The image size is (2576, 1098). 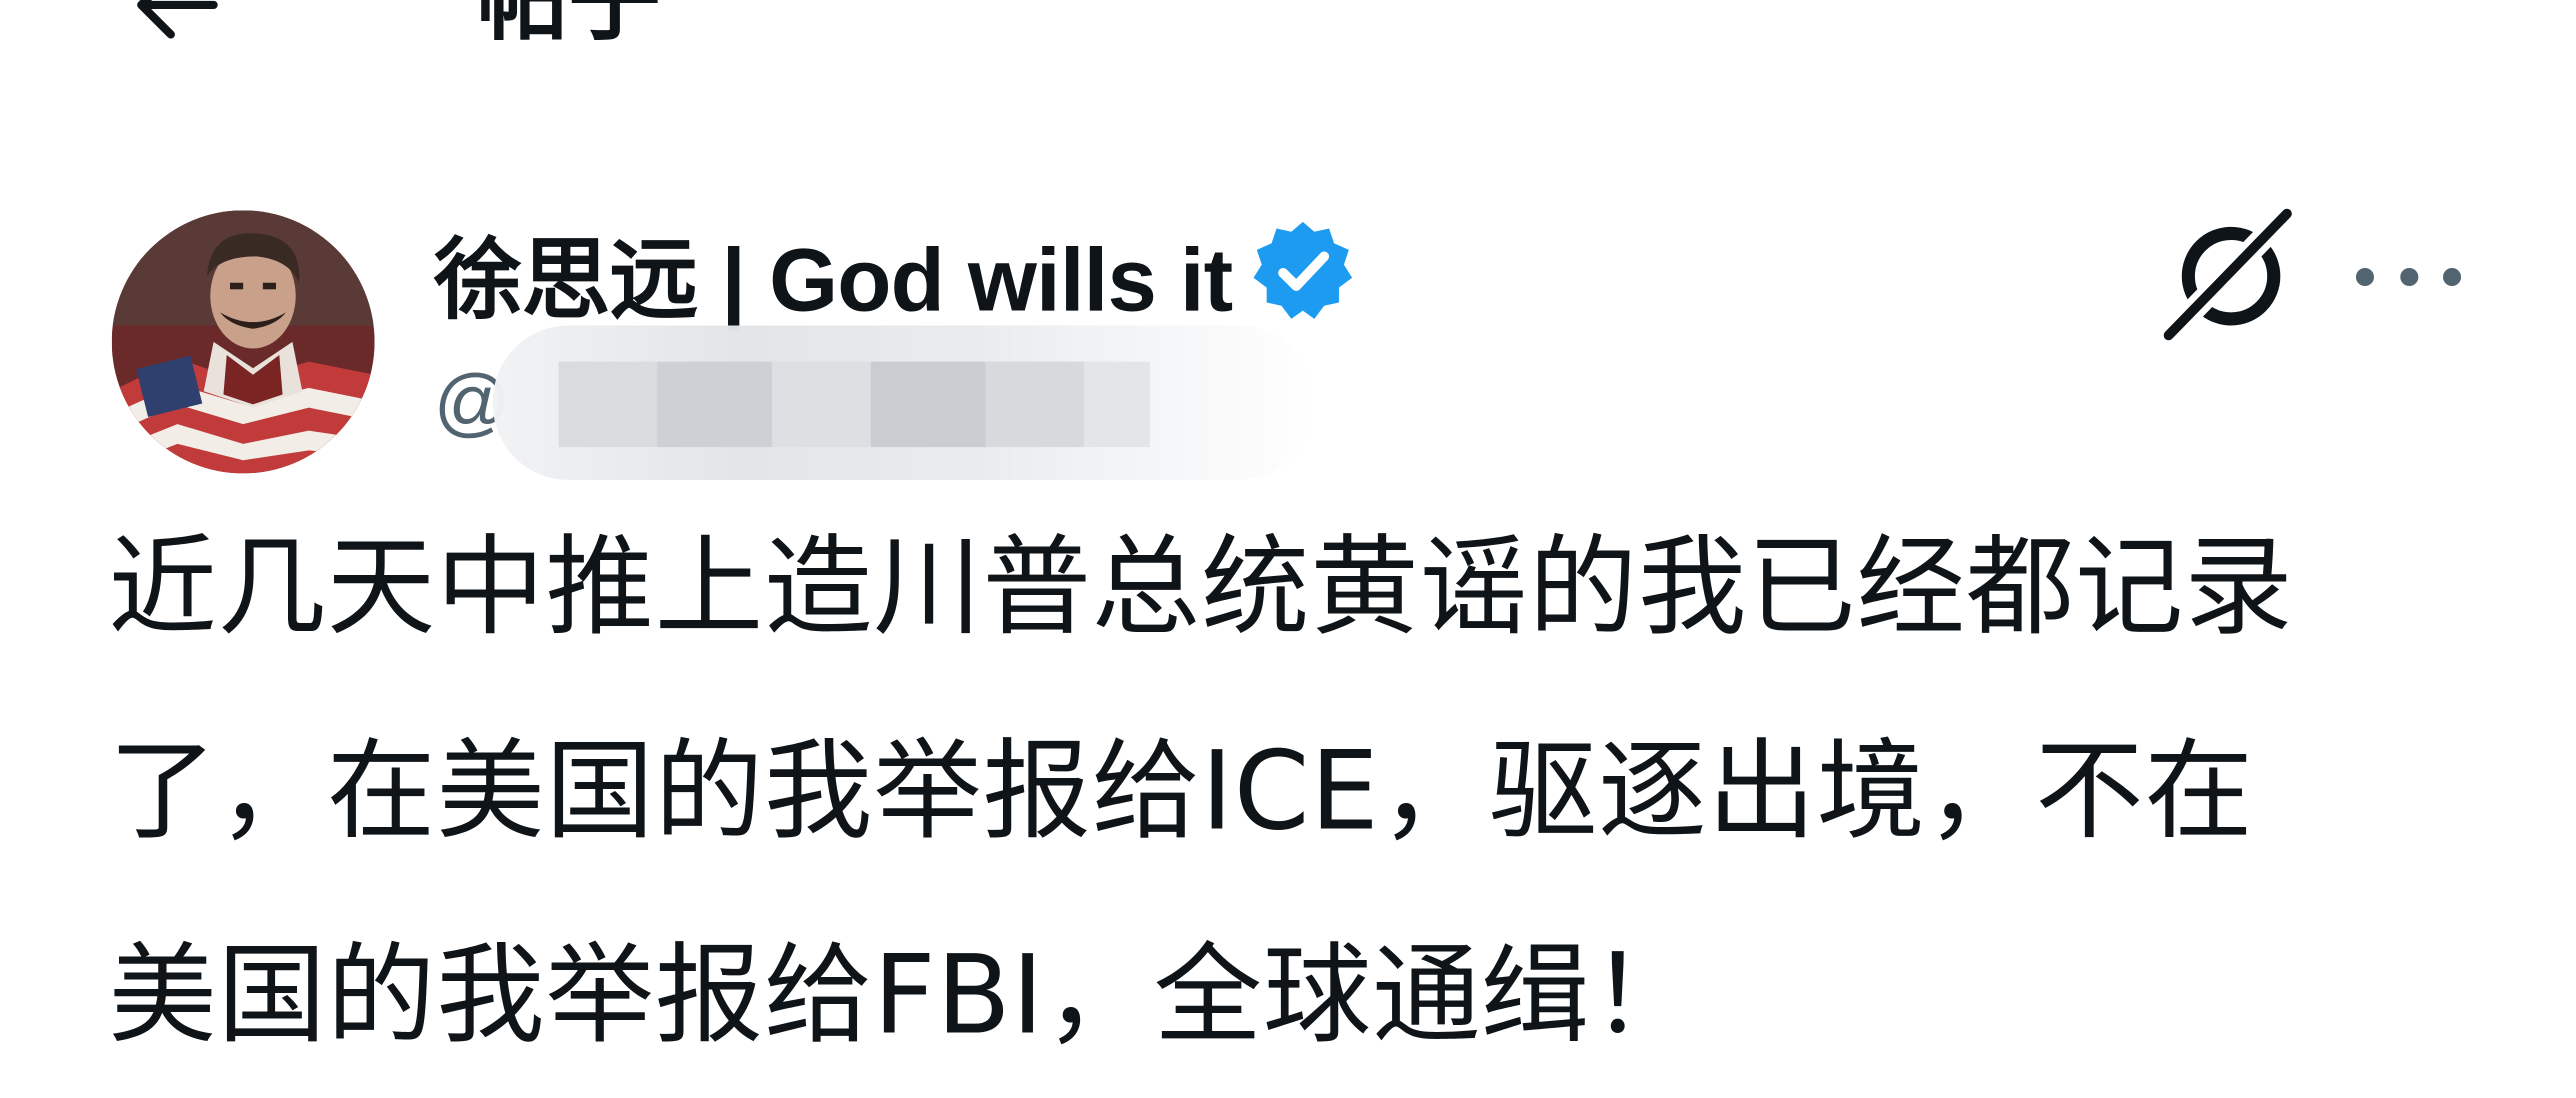 What do you see at coordinates (1303, 270) in the screenshot?
I see `verified-badge-icon` at bounding box center [1303, 270].